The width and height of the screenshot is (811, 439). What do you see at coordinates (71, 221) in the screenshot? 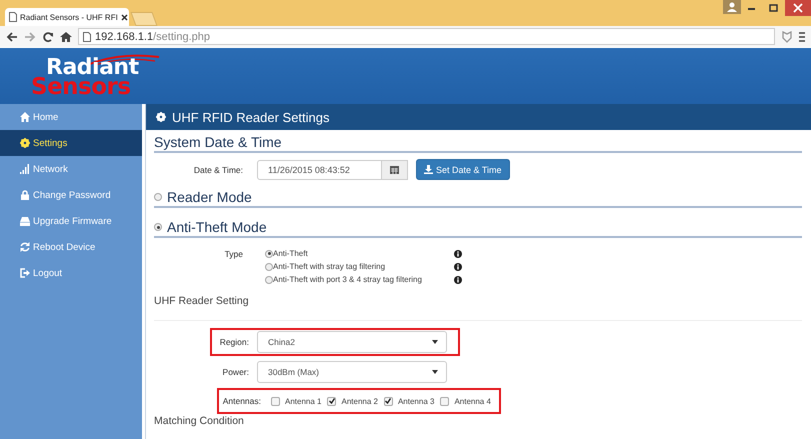
I see `sidebar-item: Upgrade Firmware` at bounding box center [71, 221].